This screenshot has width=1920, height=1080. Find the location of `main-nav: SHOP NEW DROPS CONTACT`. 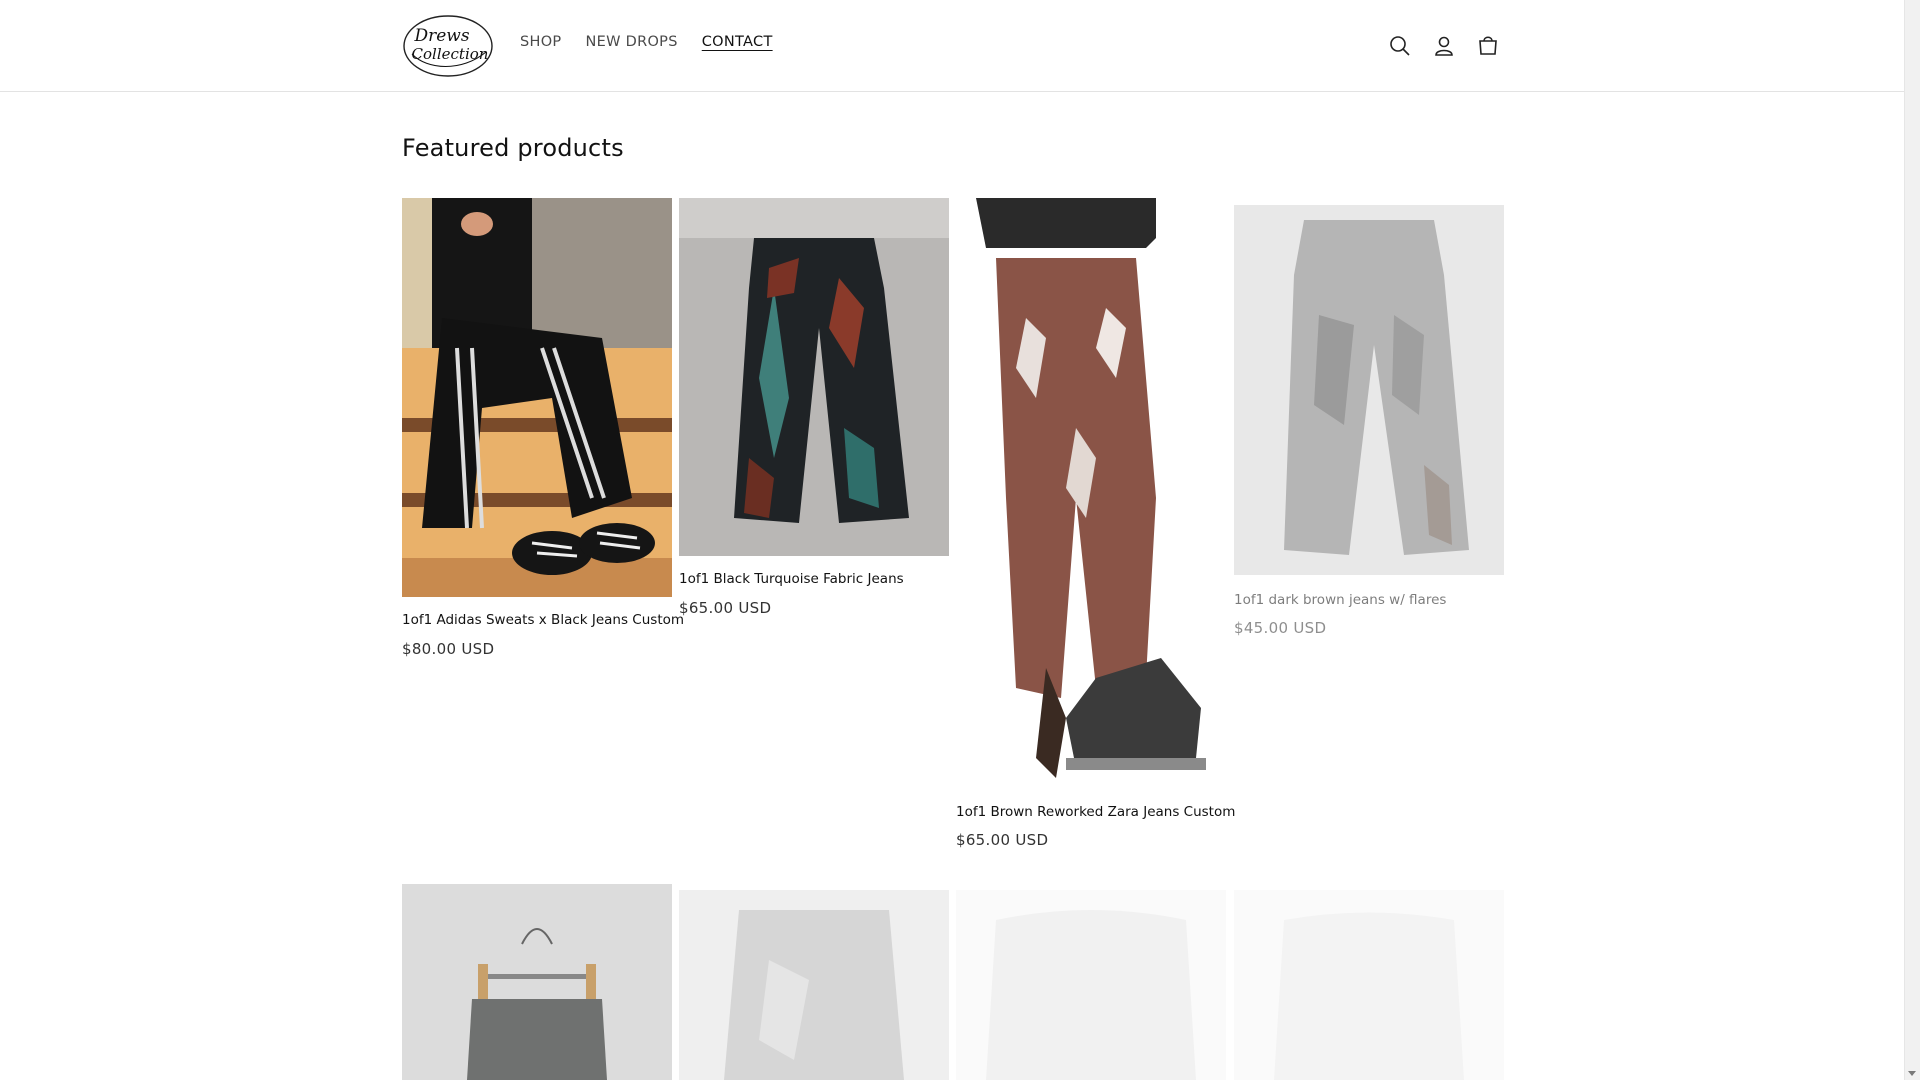

main-nav: SHOP NEW DROPS CONTACT is located at coordinates (658, 42).